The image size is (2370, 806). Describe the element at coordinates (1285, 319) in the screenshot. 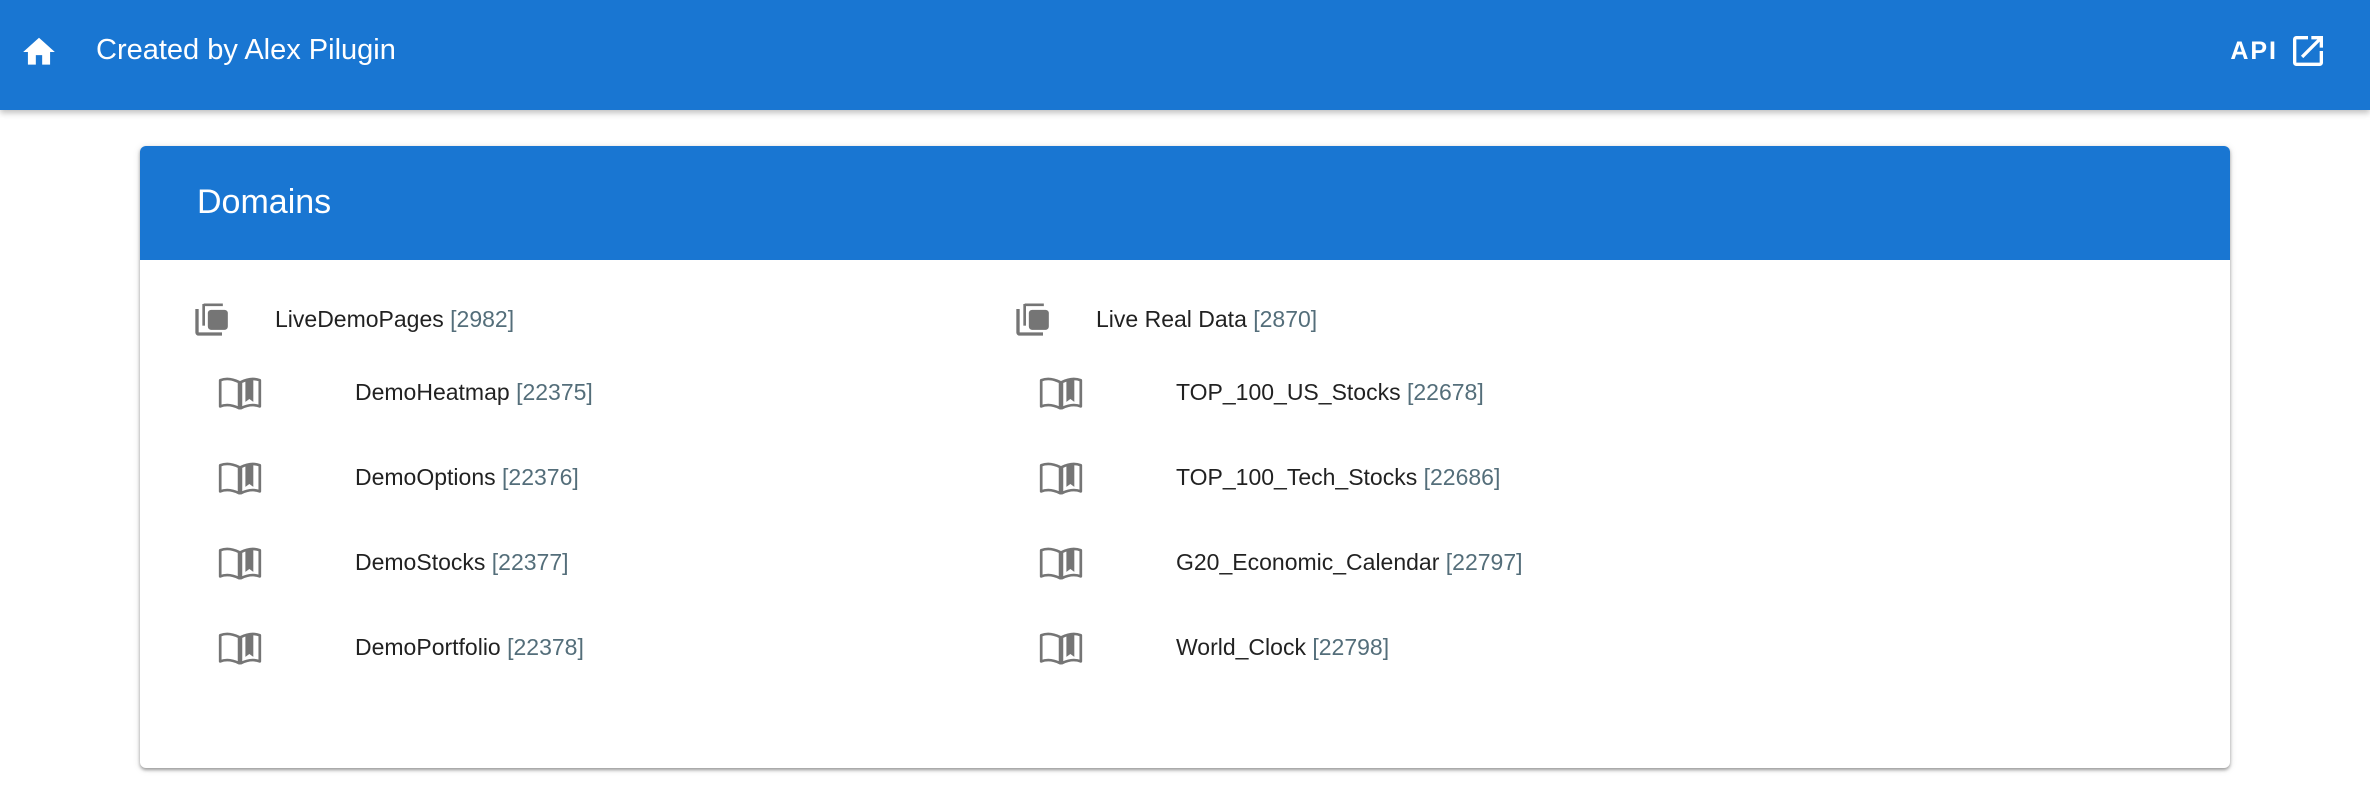

I see `domain-id: [2870]` at that location.